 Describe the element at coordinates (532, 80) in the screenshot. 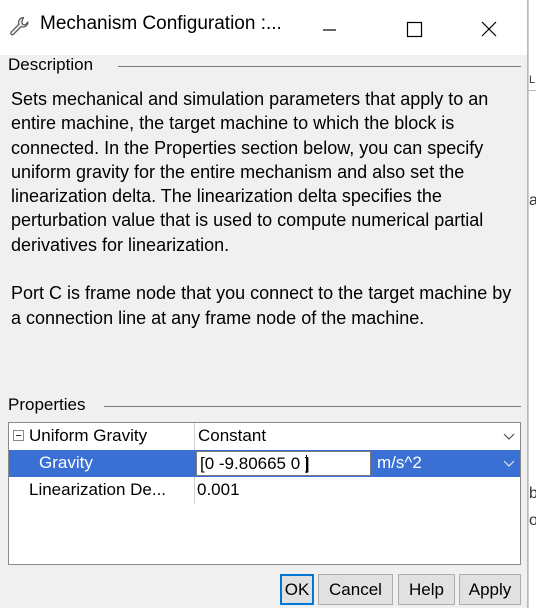

I see `background-text: L` at that location.